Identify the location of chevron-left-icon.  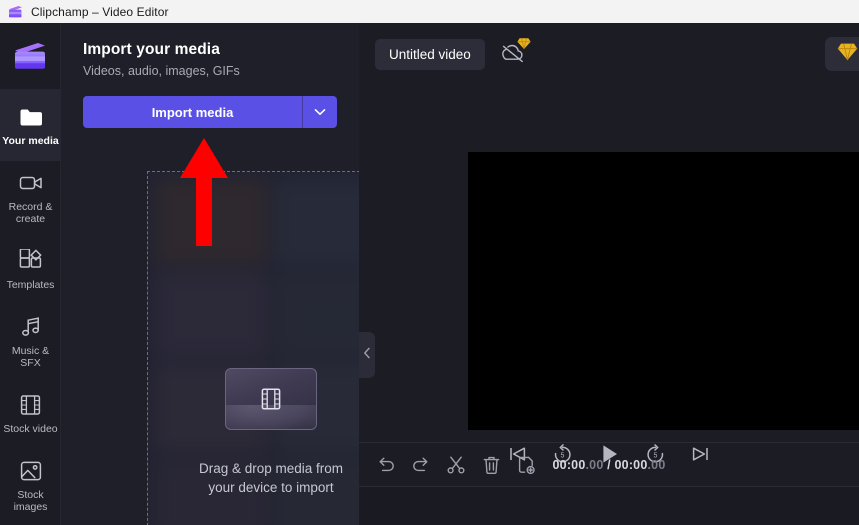
(367, 355).